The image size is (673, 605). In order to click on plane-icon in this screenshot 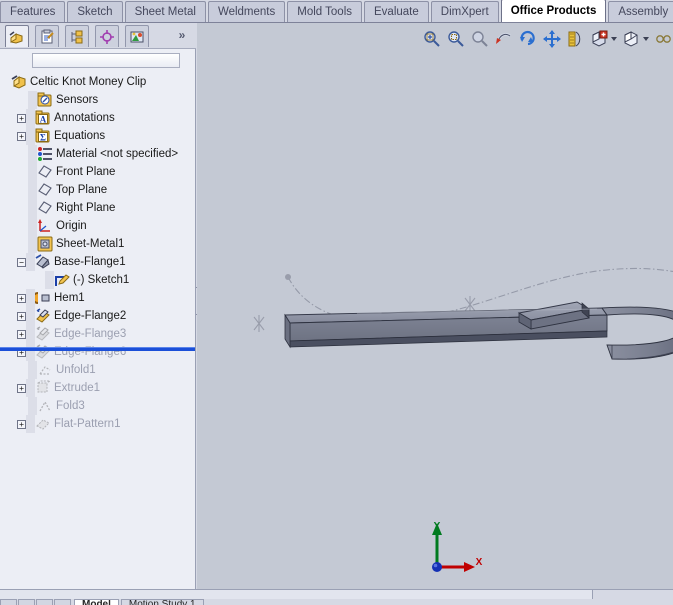, I will do `click(45, 171)`.